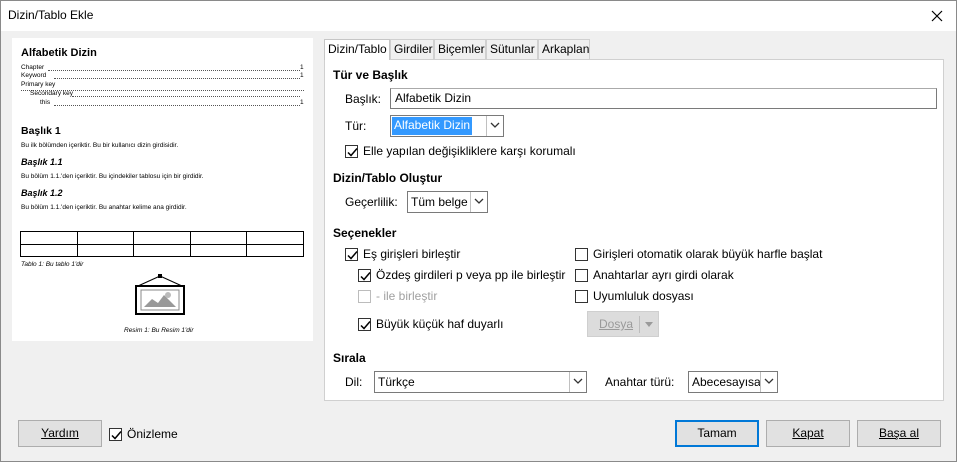 The width and height of the screenshot is (957, 462). What do you see at coordinates (396, 382) in the screenshot?
I see `language-dropdown-value: Türkçe` at bounding box center [396, 382].